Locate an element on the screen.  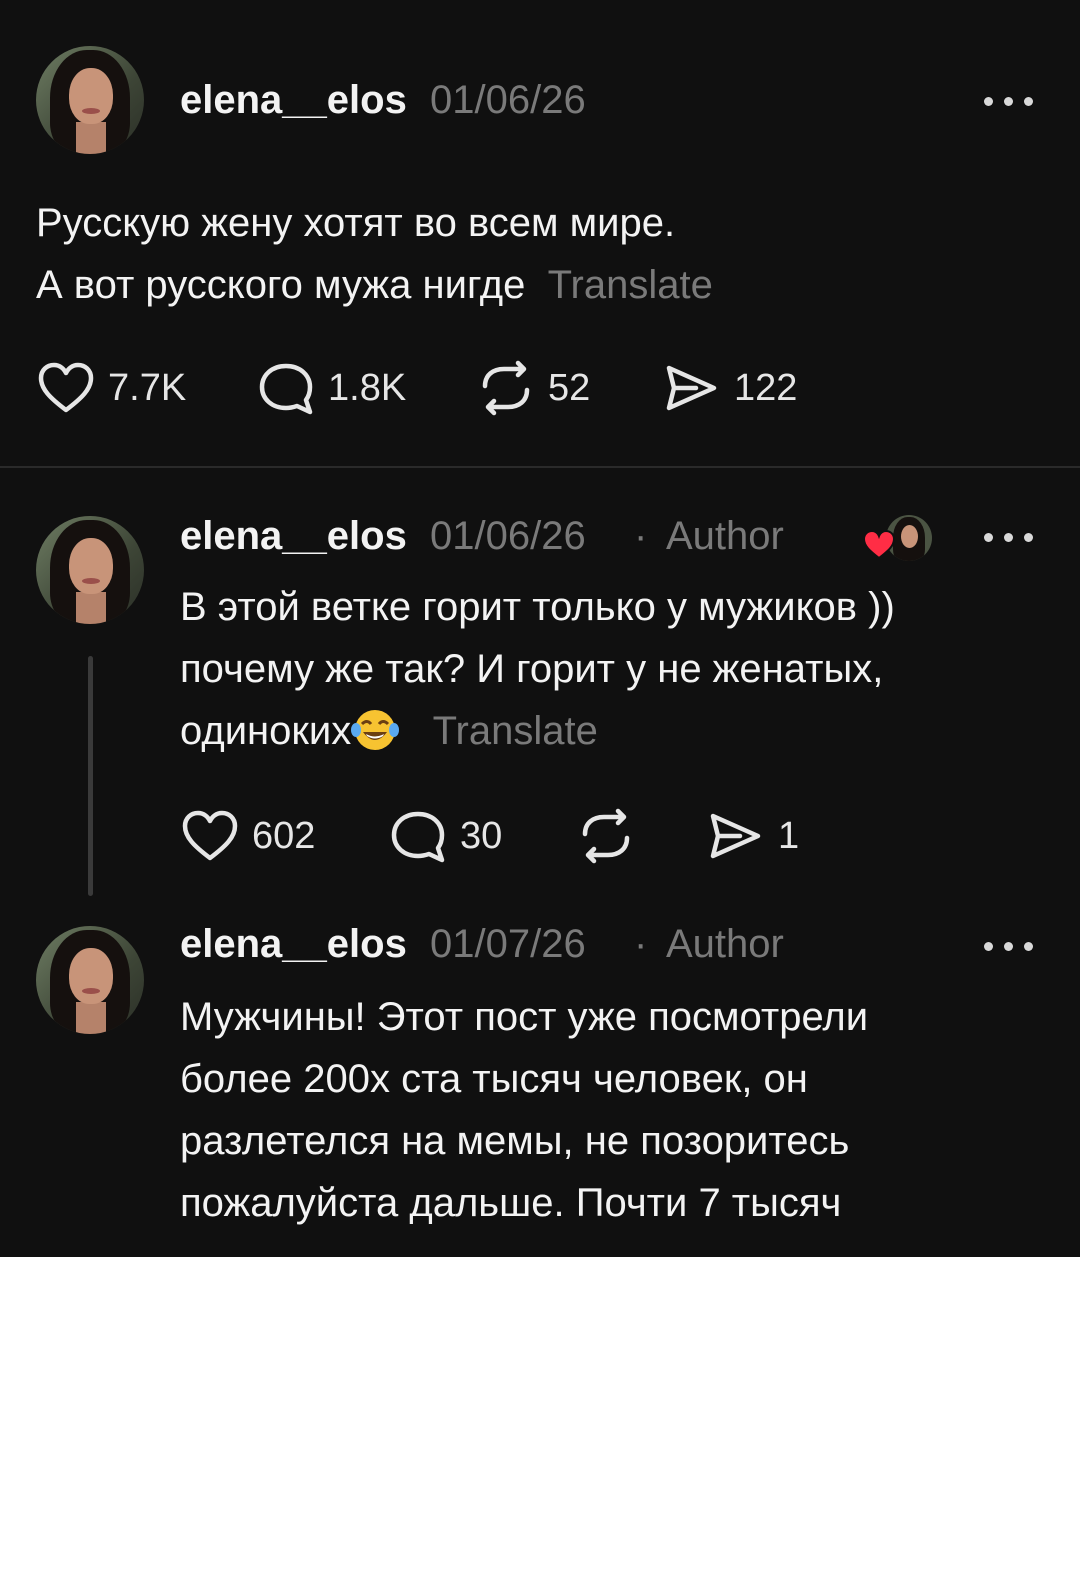
reply-button: 1.8K is located at coordinates (331, 388).